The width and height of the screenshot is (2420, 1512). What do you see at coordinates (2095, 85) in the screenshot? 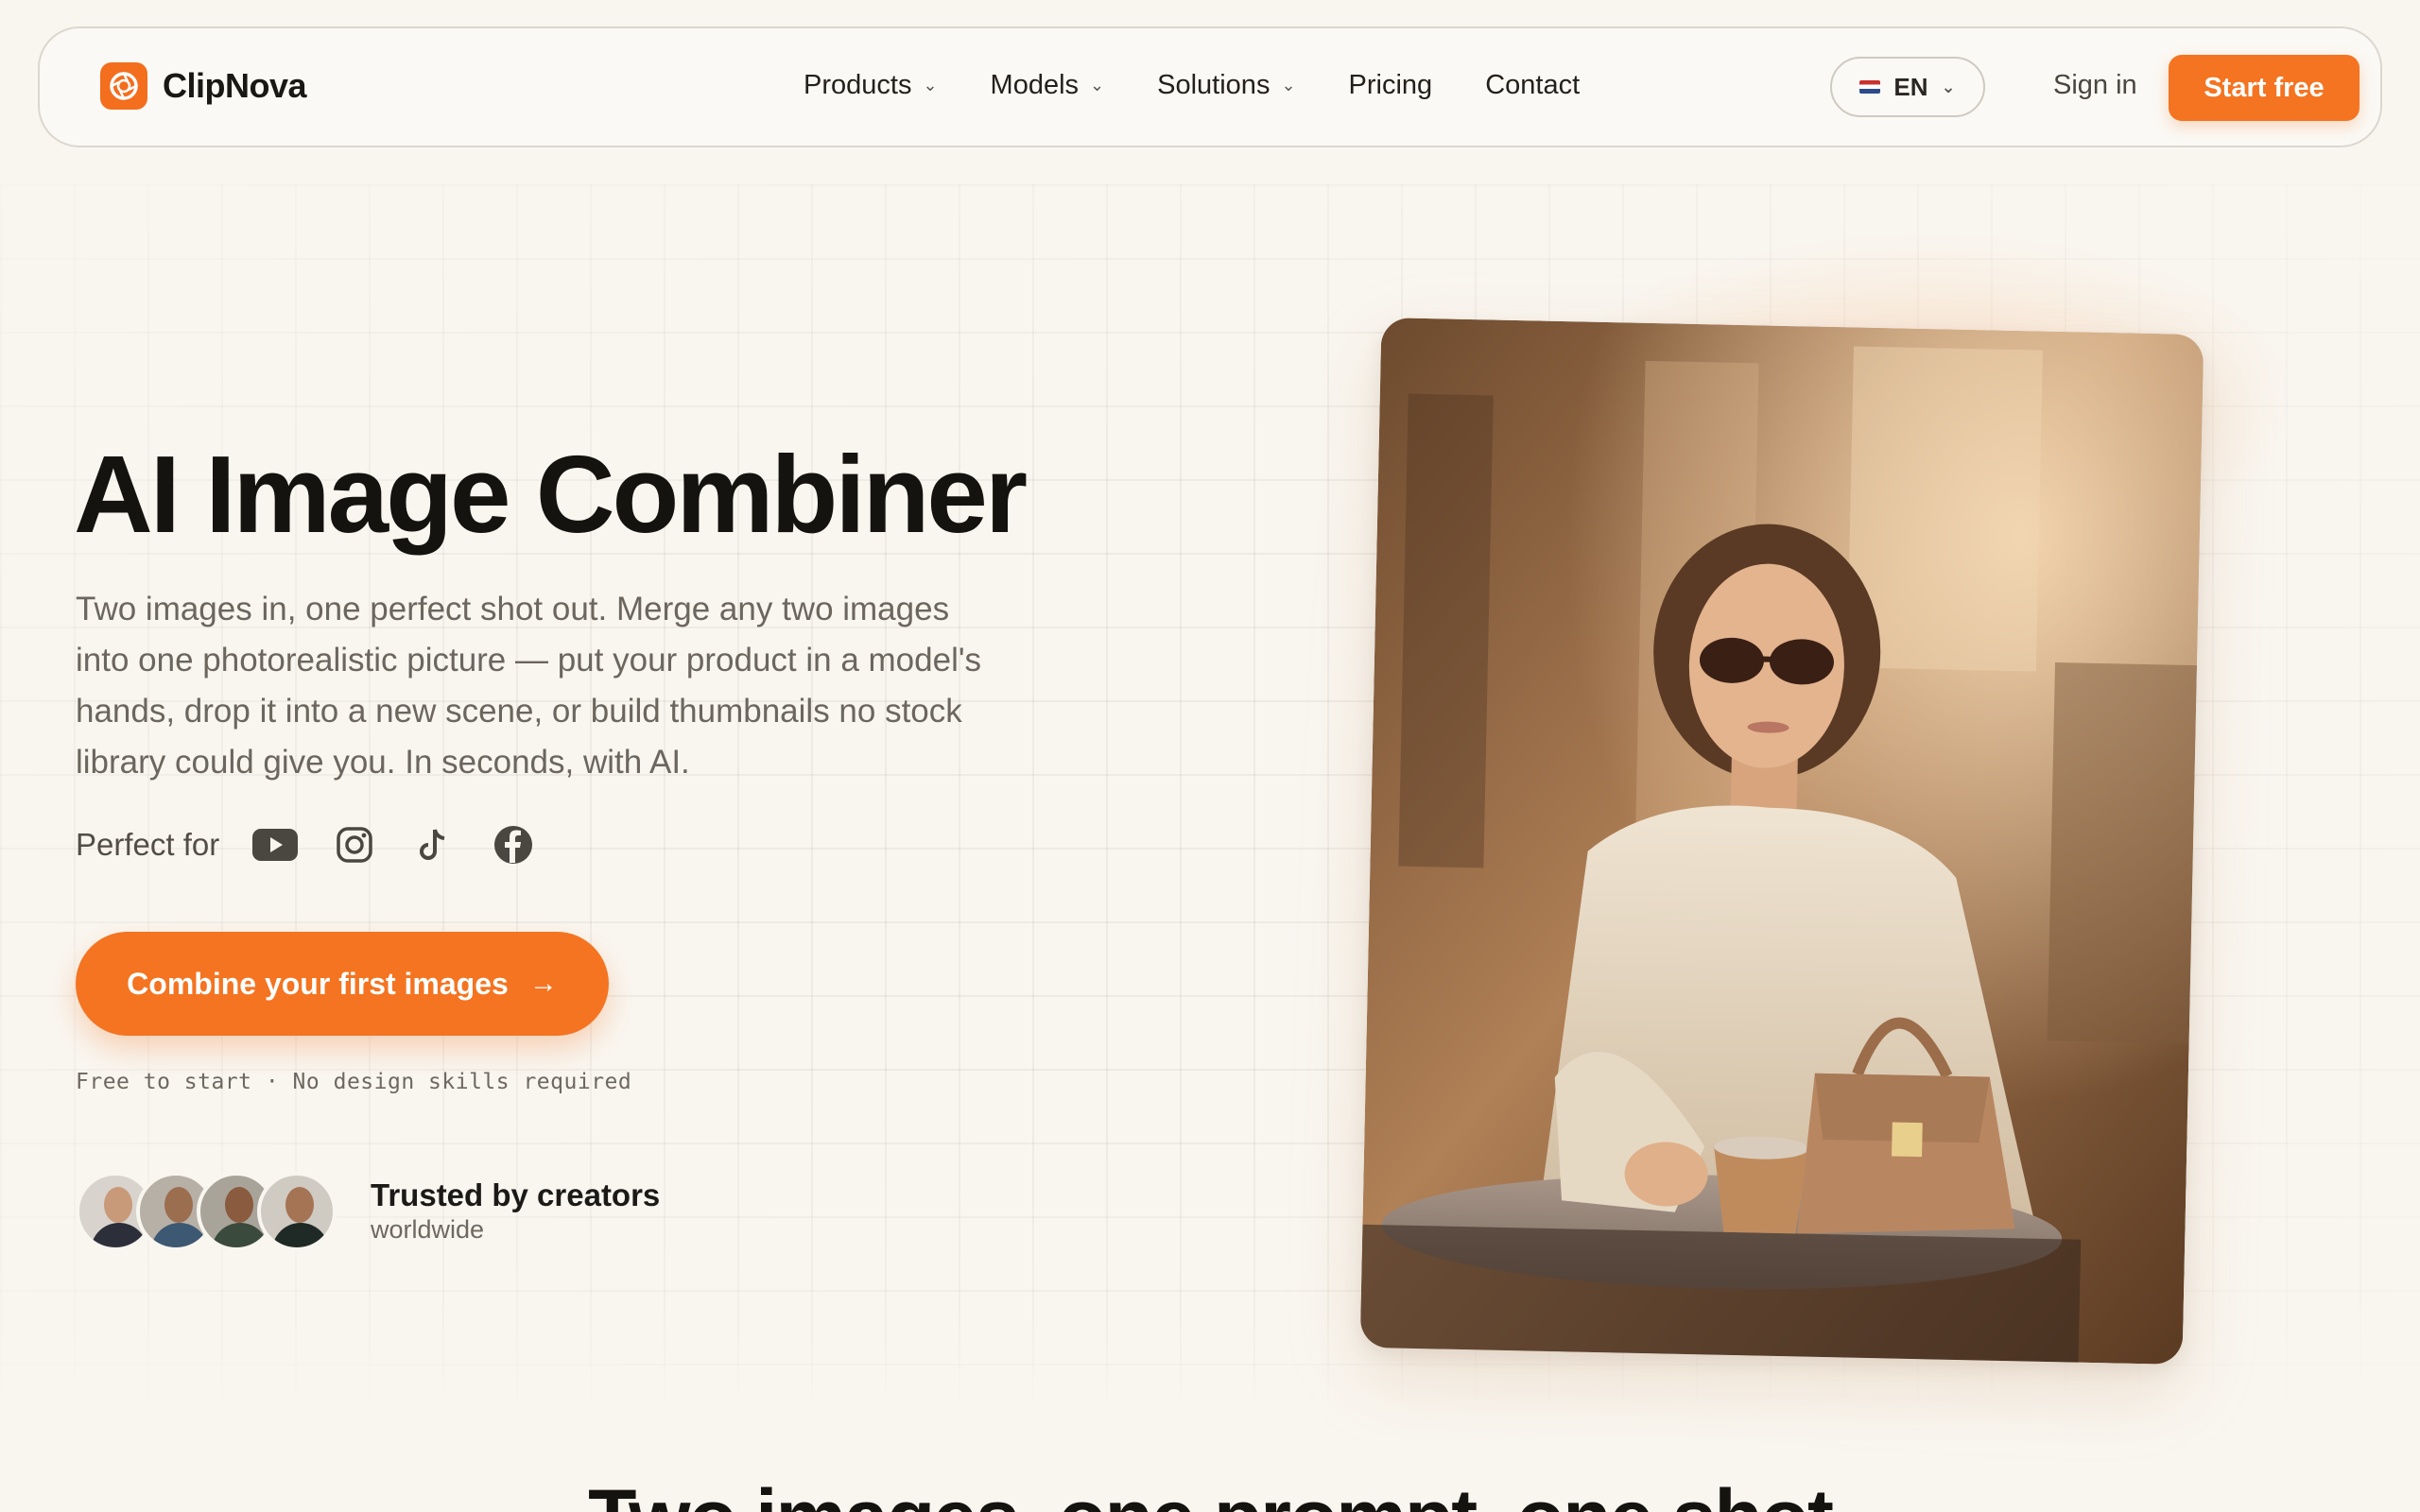
I see `sign-in-link: Sign in` at bounding box center [2095, 85].